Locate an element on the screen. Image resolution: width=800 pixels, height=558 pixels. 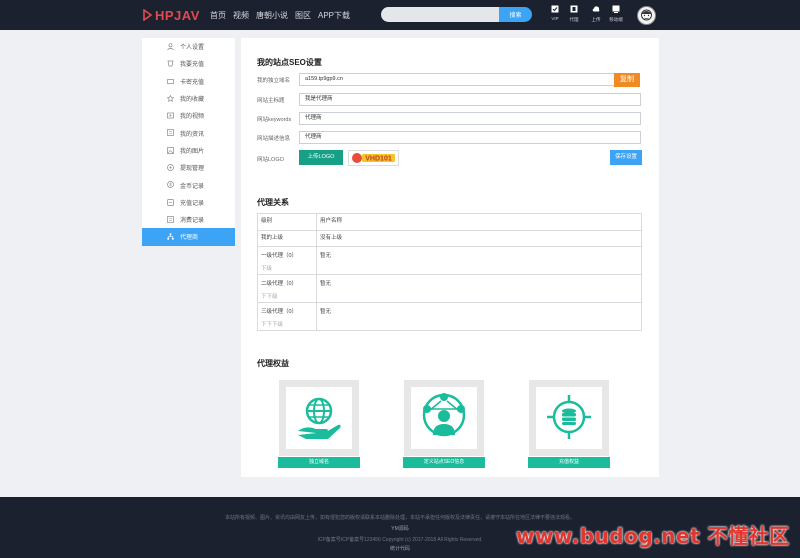
sidebar-item-label: 我的收藏 is located at coordinates (192, 100).